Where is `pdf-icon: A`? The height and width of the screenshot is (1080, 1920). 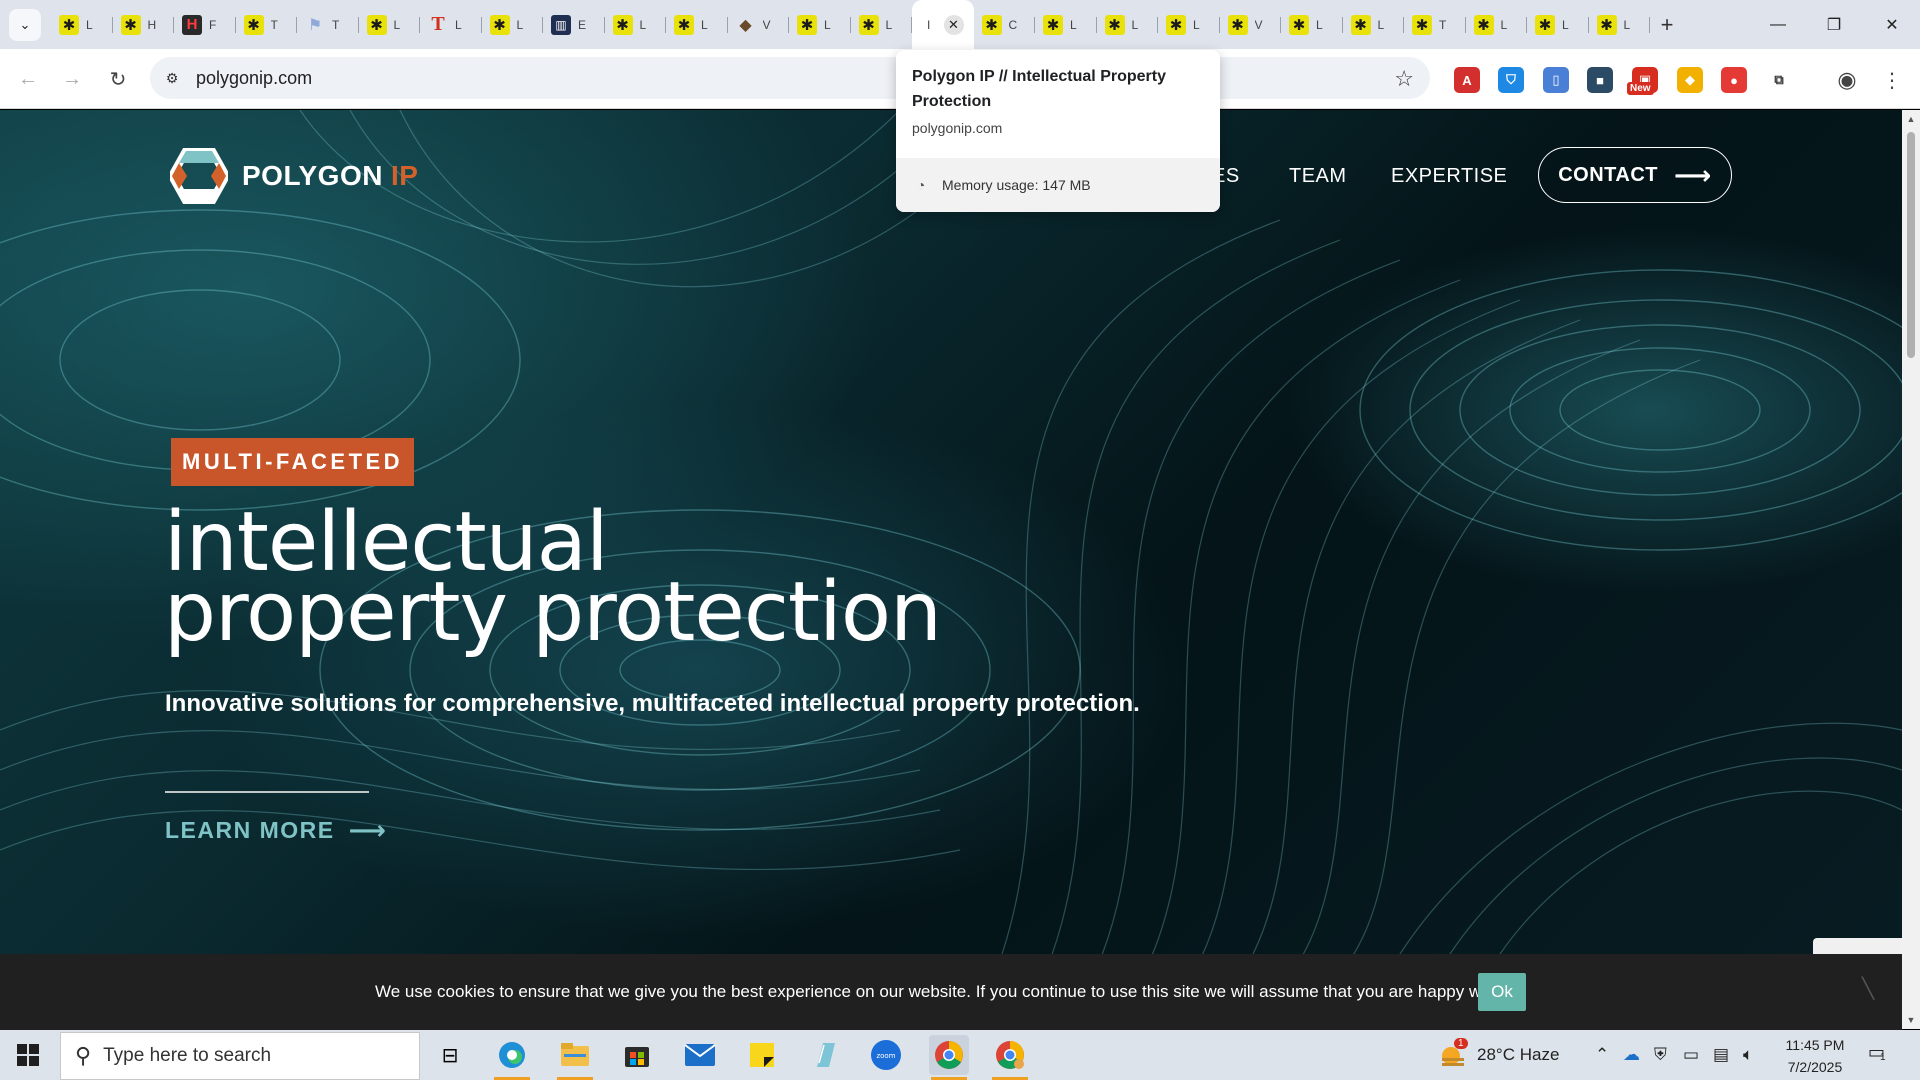 pdf-icon: A is located at coordinates (1467, 80).